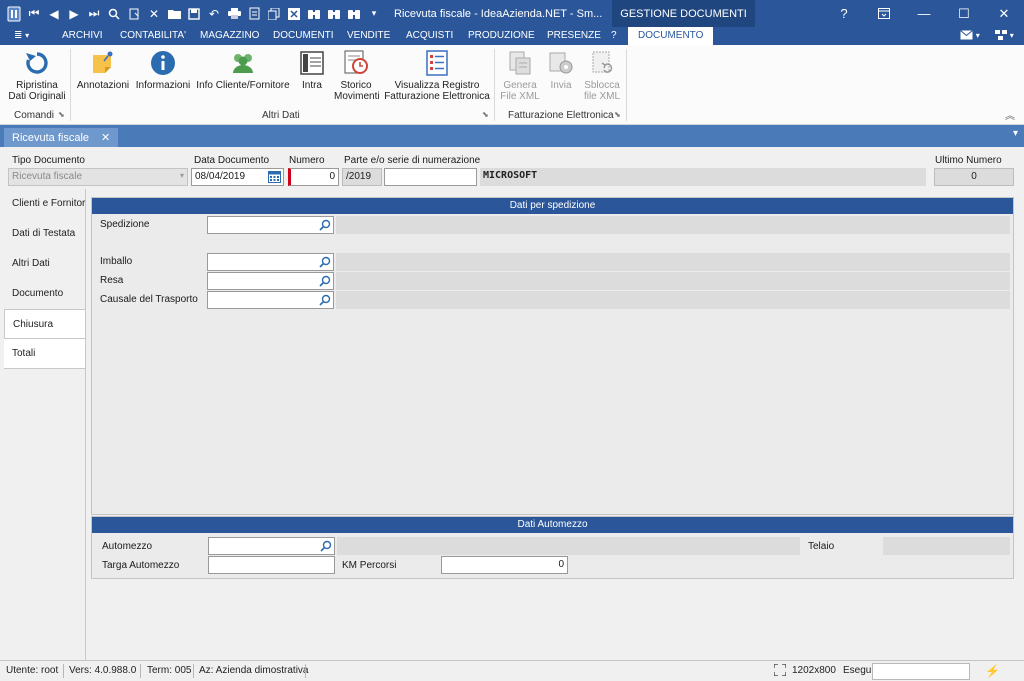  Describe the element at coordinates (520, 75) in the screenshot. I see `genera-file-xml-button: Genera File XML` at that location.